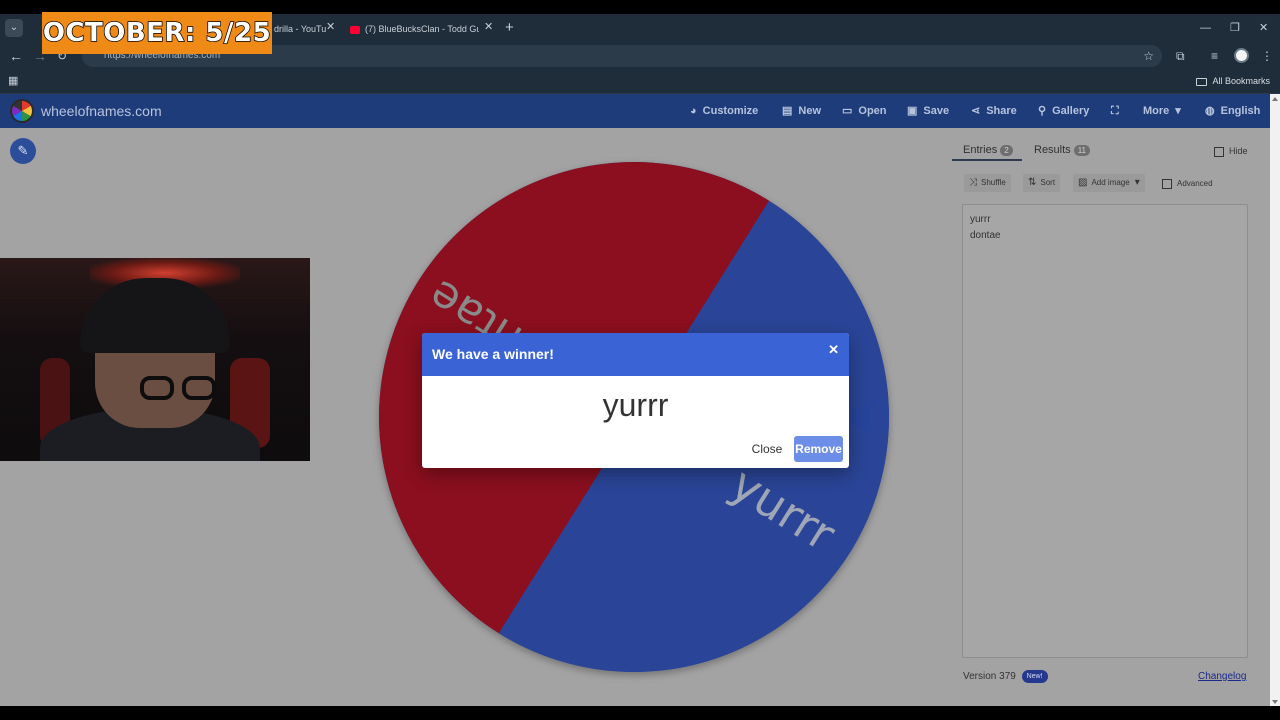  I want to click on wheel-logo-icon, so click(22, 111).